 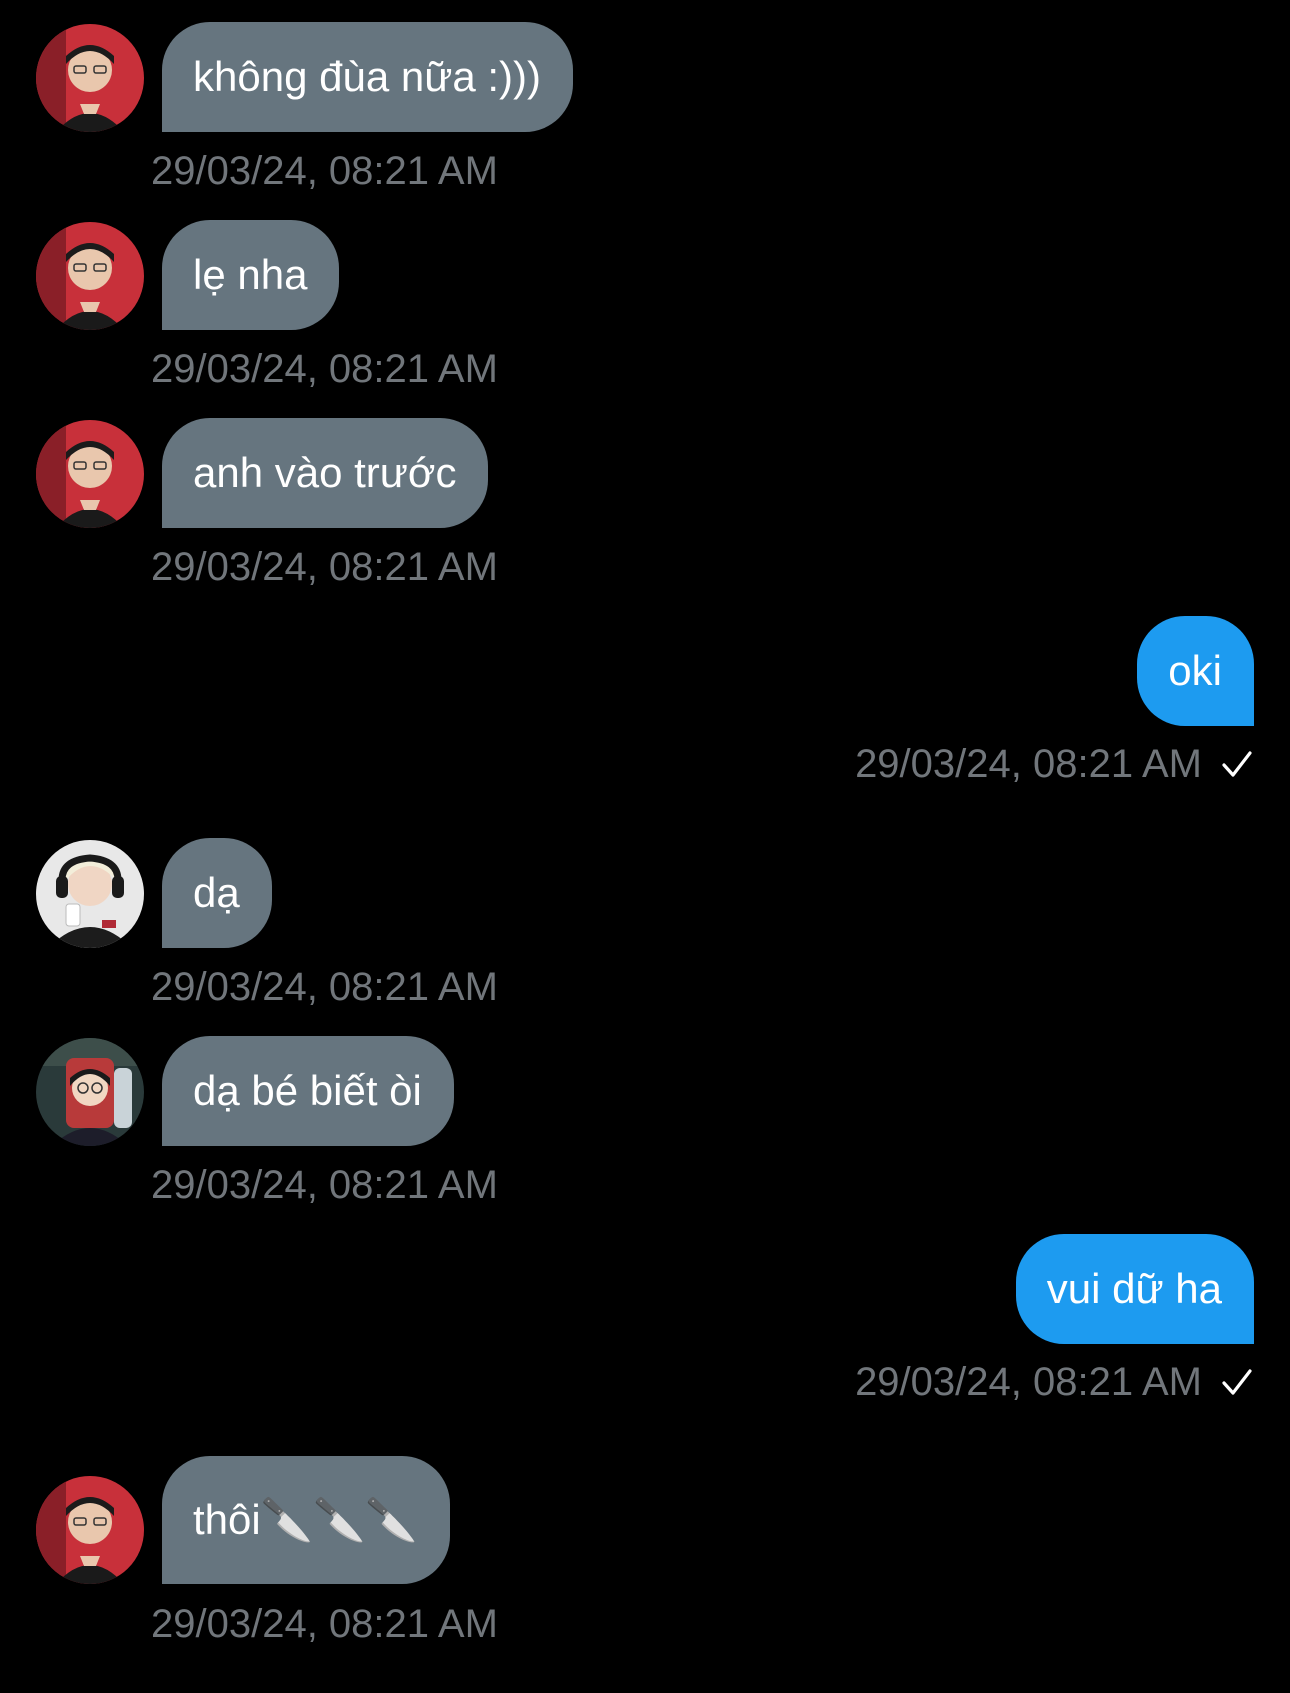 I want to click on avatar-b-icon, so click(x=90, y=894).